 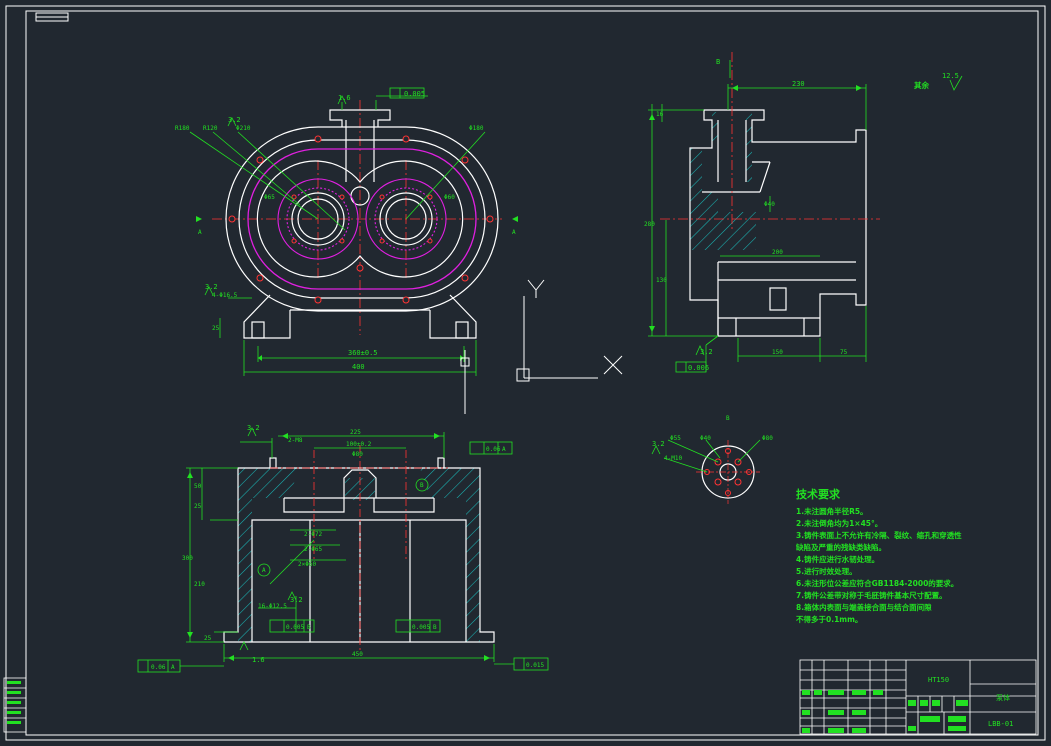 What do you see at coordinates (421, 627) in the screenshot?
I see `section-flatness-2: 0.005` at bounding box center [421, 627].